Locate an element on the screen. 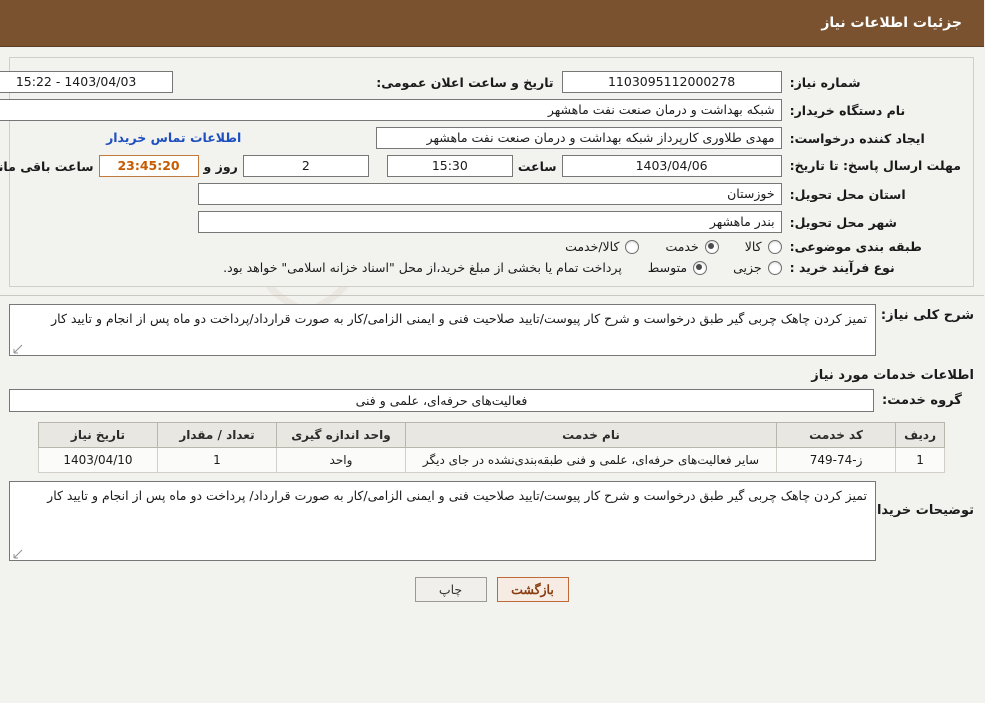  category-label: طبقه بندی موضوعی: is located at coordinates (856, 246).